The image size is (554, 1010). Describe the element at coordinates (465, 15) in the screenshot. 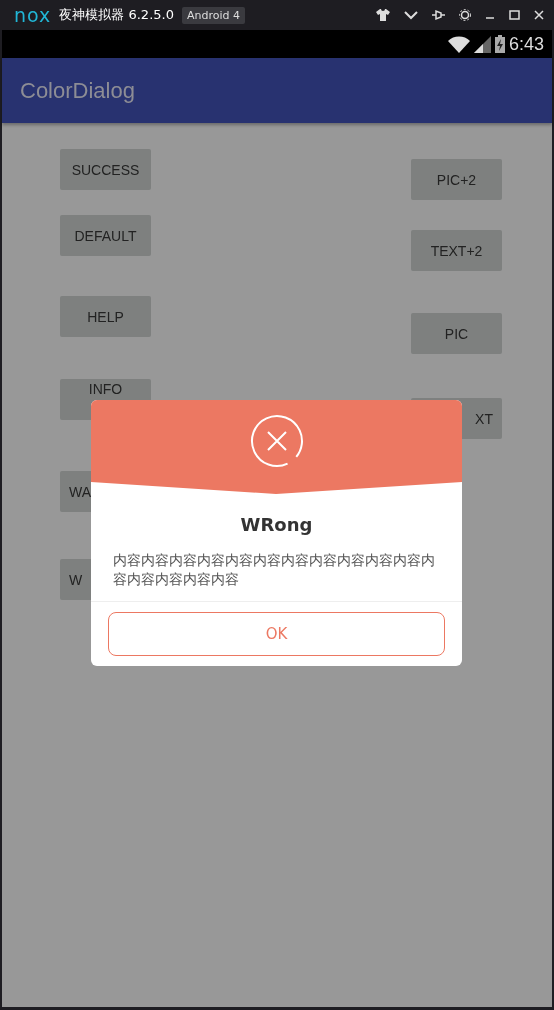

I see `settings-icon` at that location.